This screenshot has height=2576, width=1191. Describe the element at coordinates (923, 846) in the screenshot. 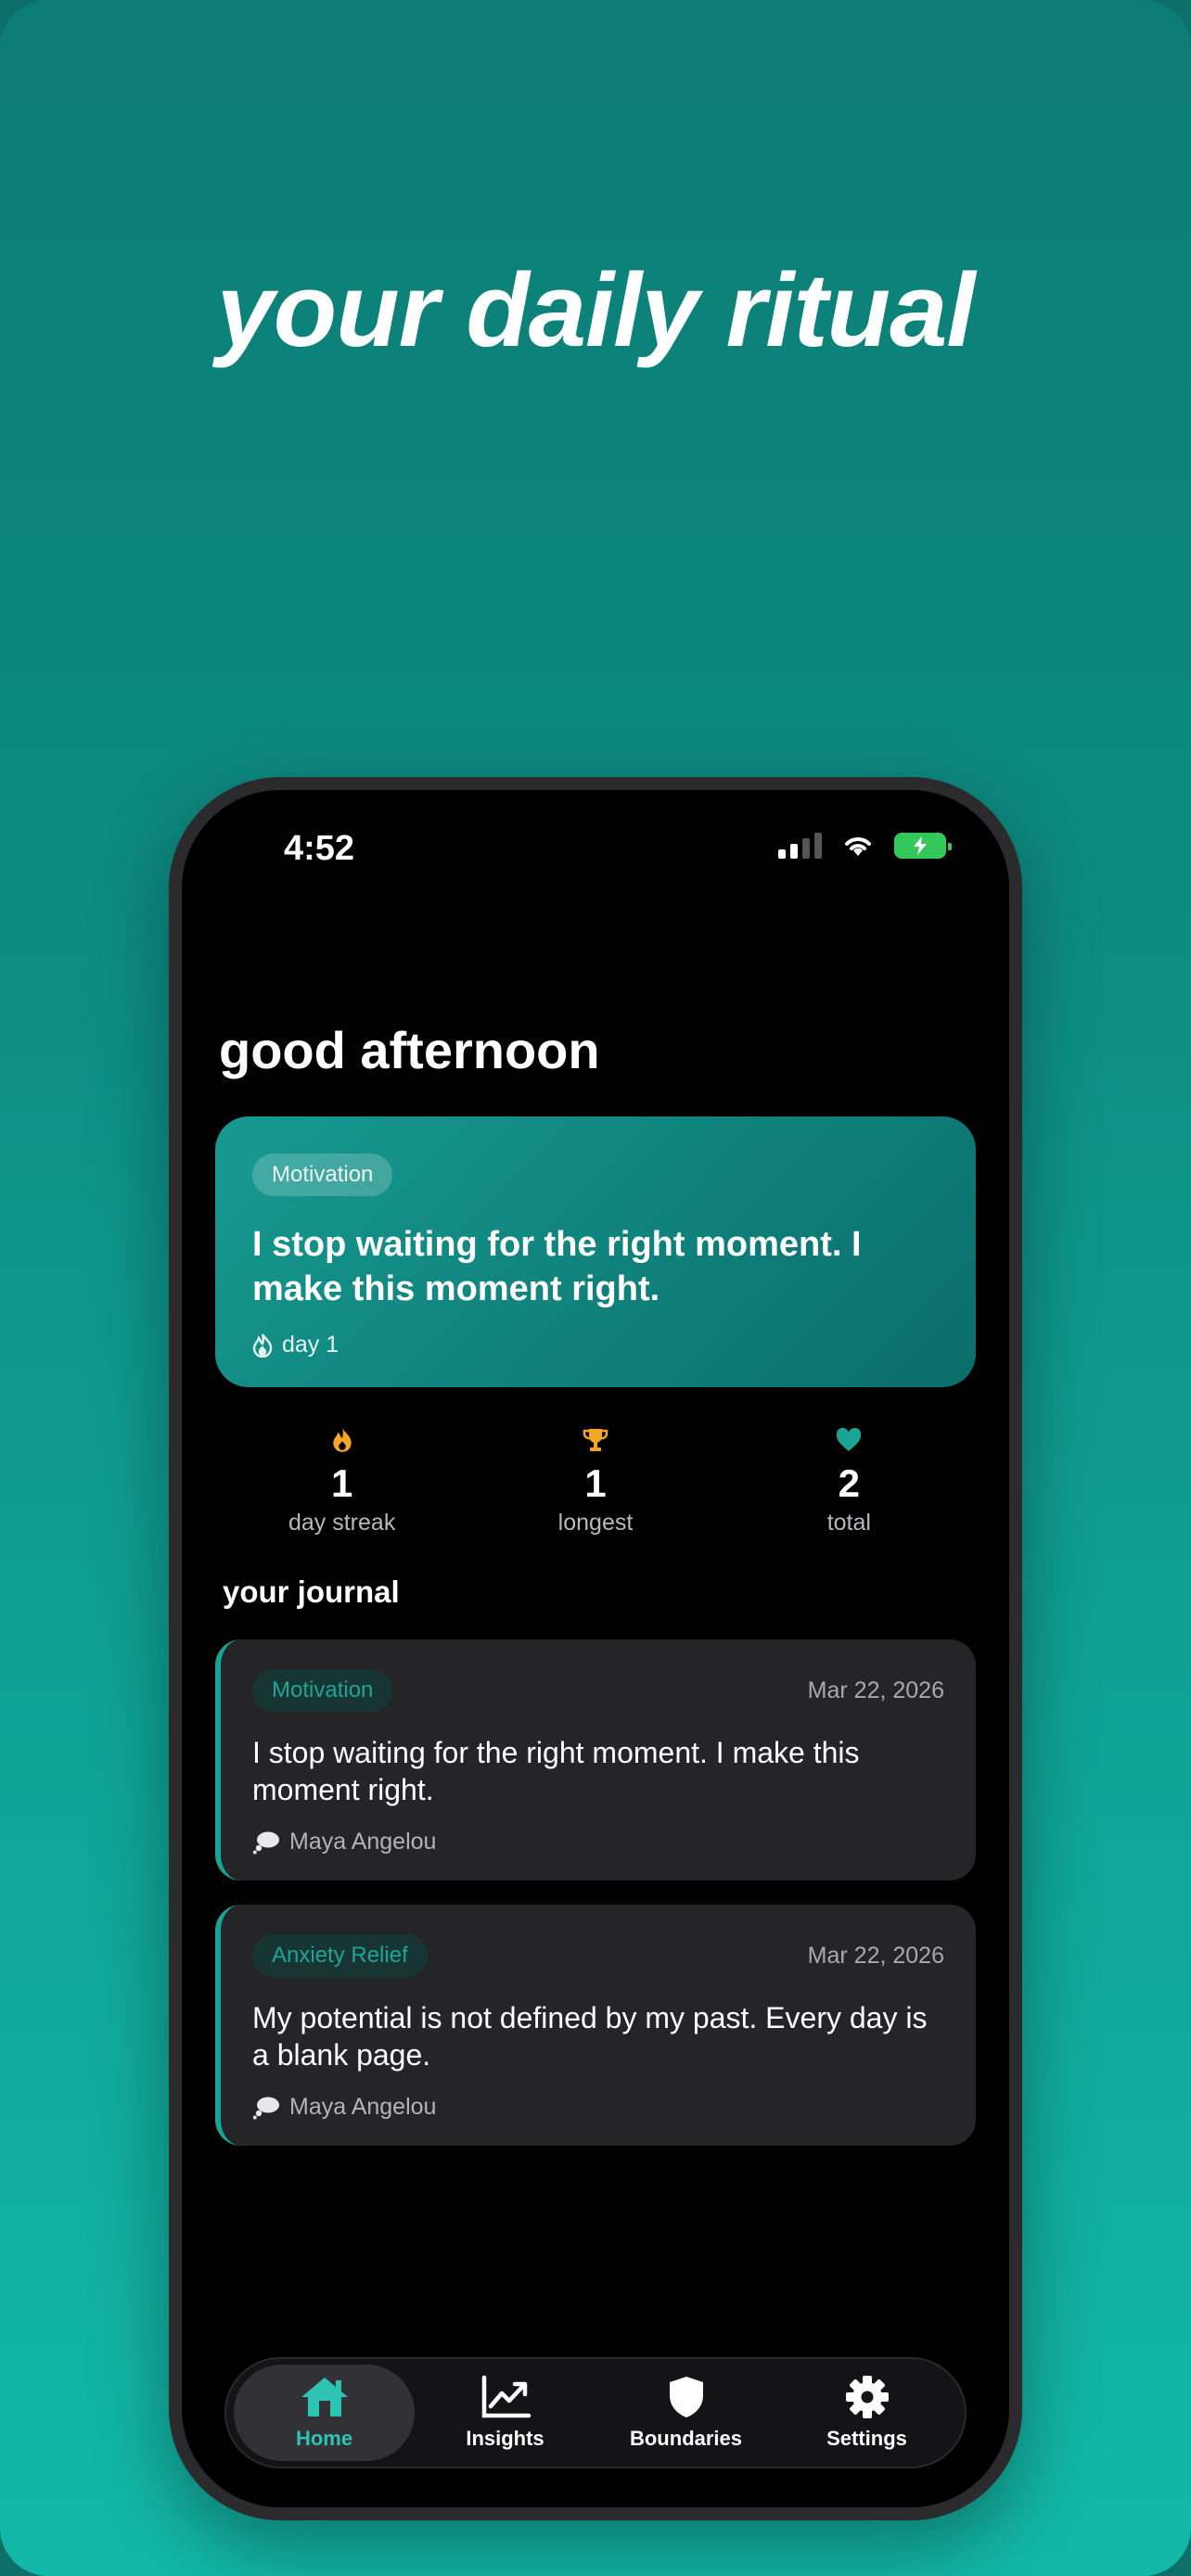

I see `battery-charging-icon` at that location.